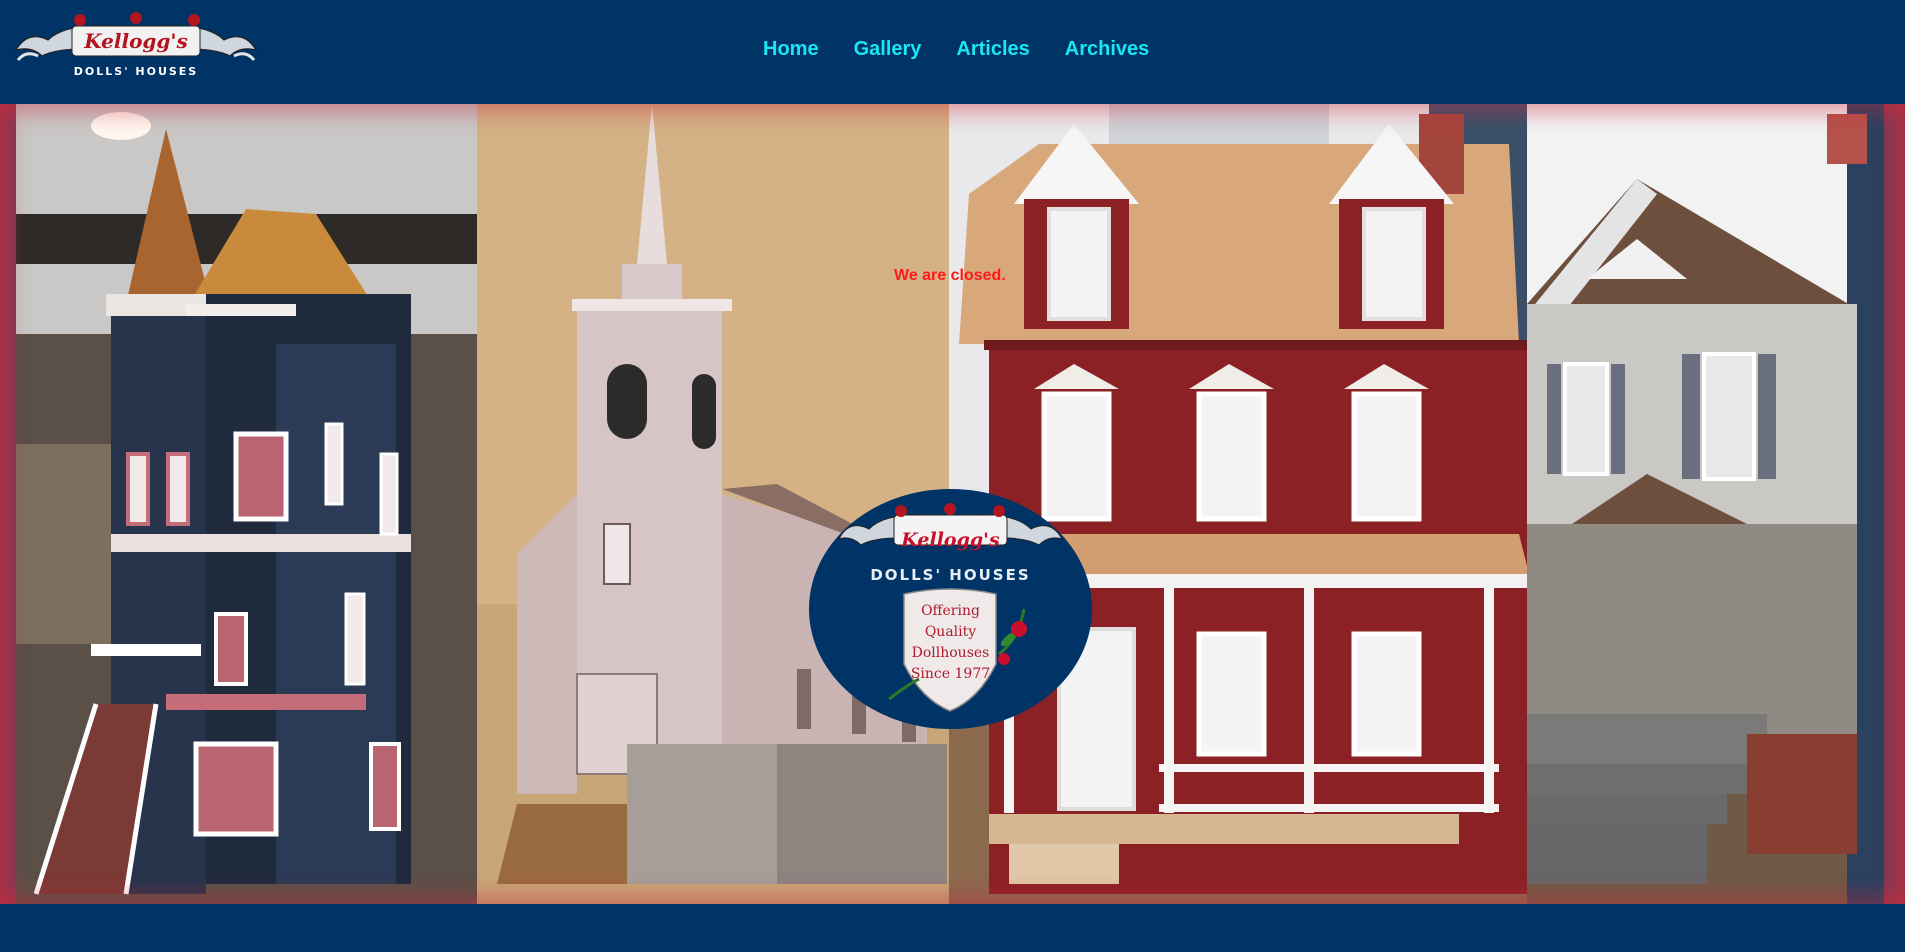  What do you see at coordinates (950, 540) in the screenshot?
I see `badge-brand-name: Kellogg's` at bounding box center [950, 540].